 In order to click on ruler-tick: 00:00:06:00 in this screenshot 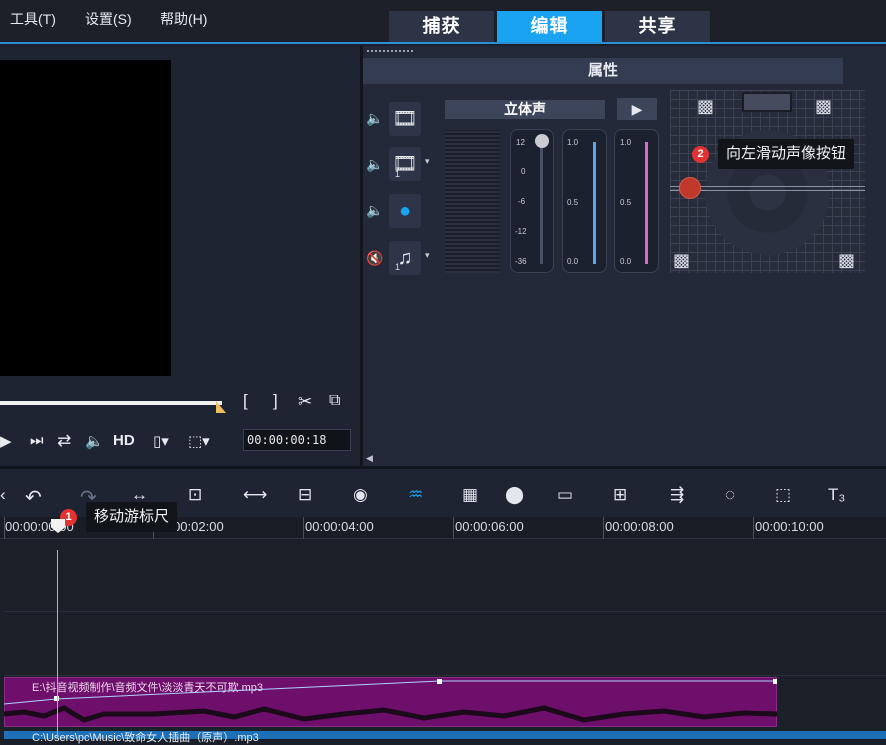, I will do `click(489, 526)`.